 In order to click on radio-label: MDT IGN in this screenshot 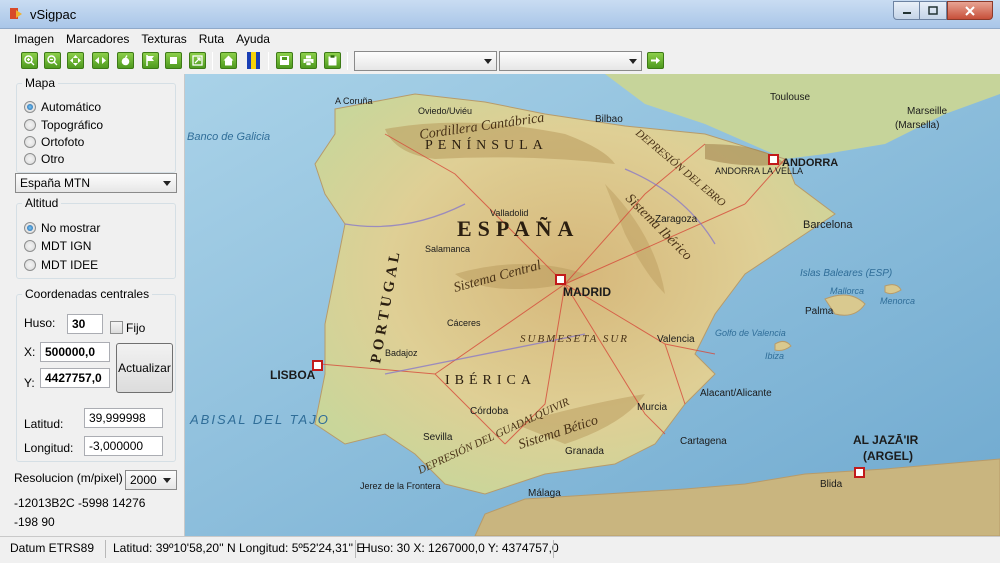, I will do `click(66, 246)`.